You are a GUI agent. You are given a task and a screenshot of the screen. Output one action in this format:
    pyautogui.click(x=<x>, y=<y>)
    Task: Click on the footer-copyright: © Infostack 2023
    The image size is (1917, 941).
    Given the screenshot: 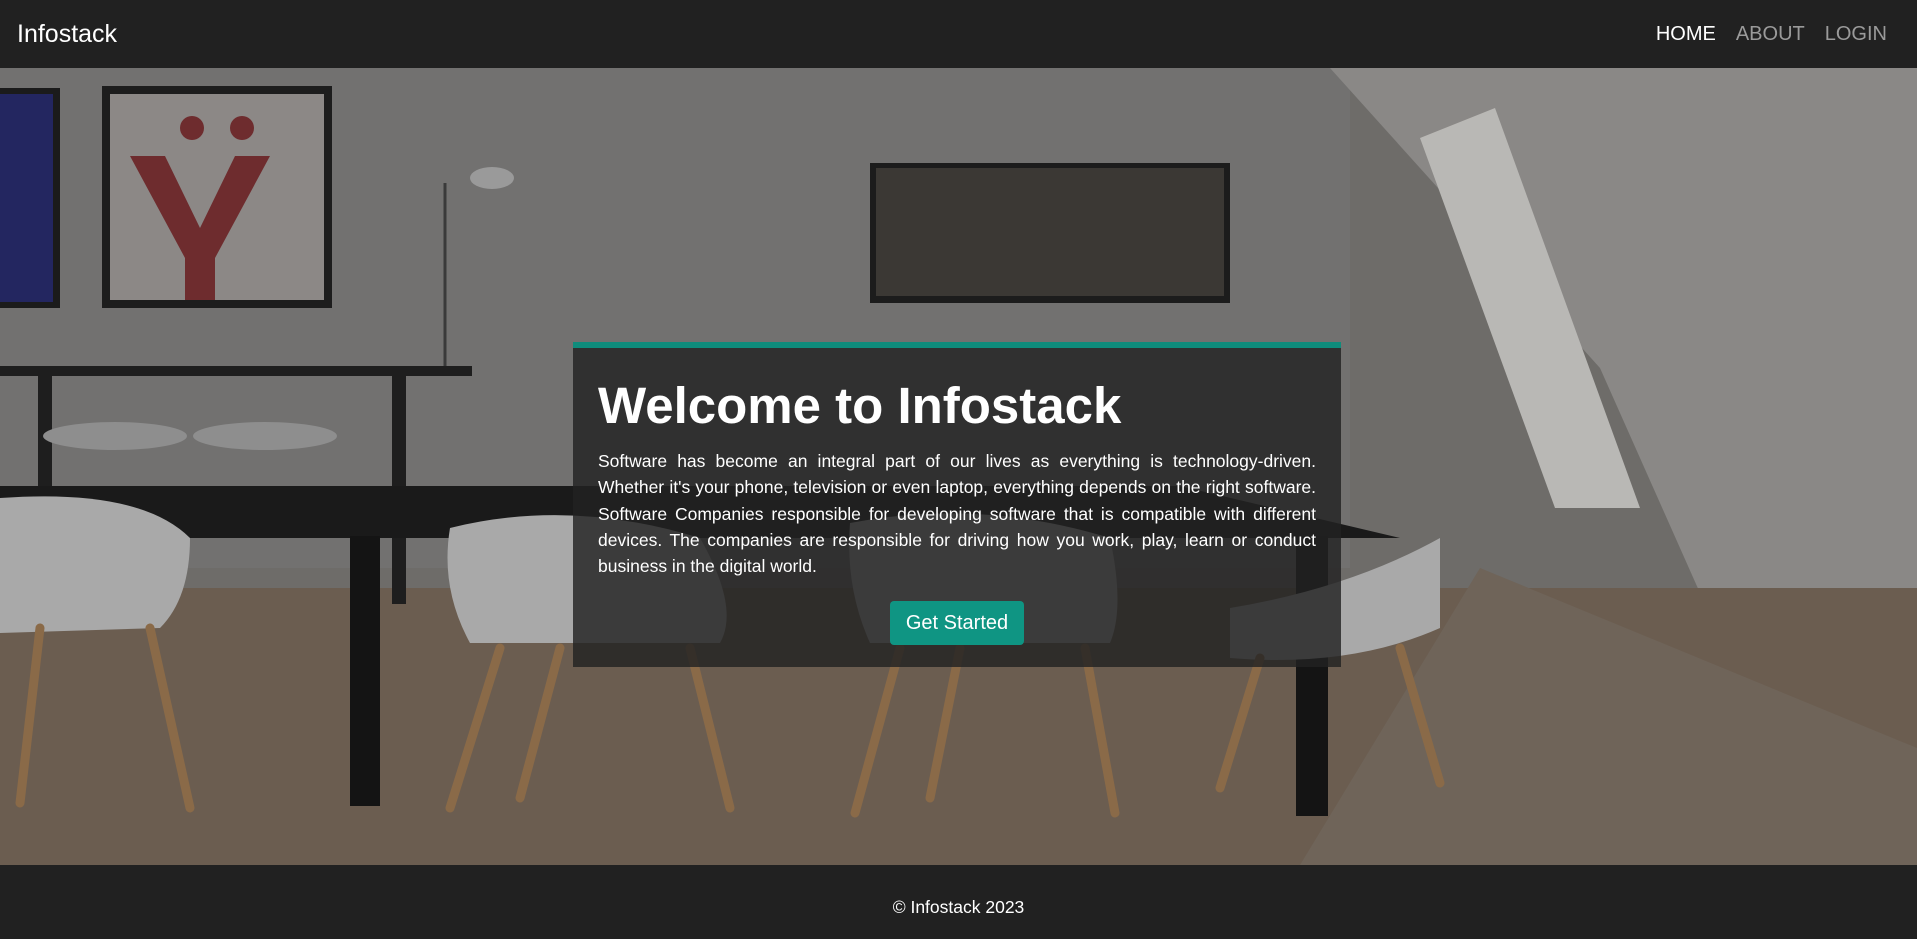 What is the action you would take?
    pyautogui.click(x=958, y=907)
    